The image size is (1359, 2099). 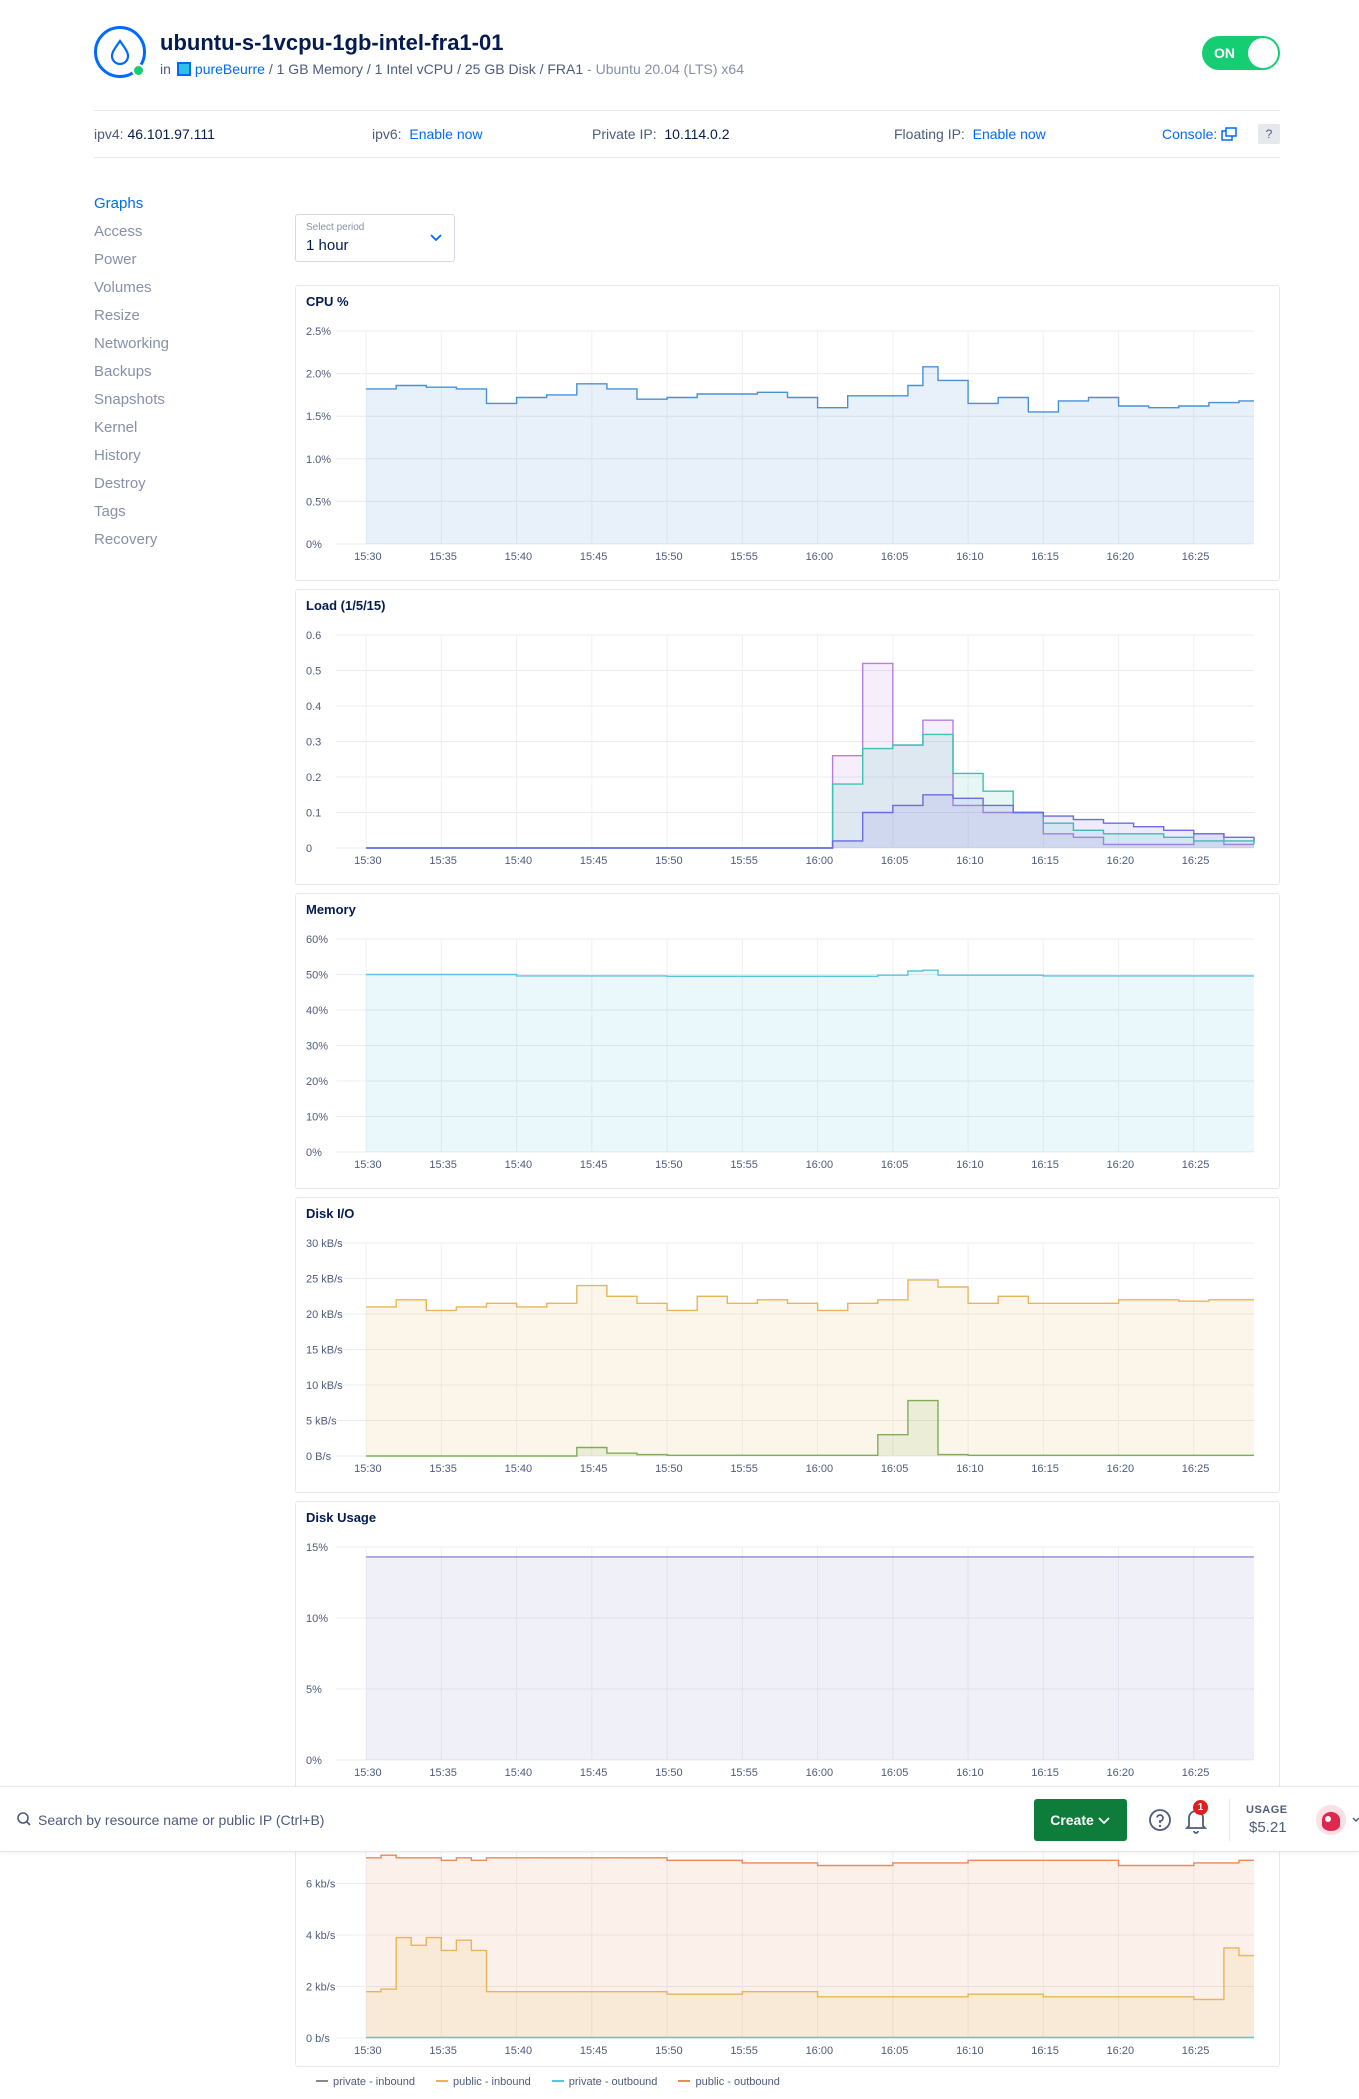 I want to click on private-ip-info: Private IP: 10.114.0.2, so click(x=661, y=134).